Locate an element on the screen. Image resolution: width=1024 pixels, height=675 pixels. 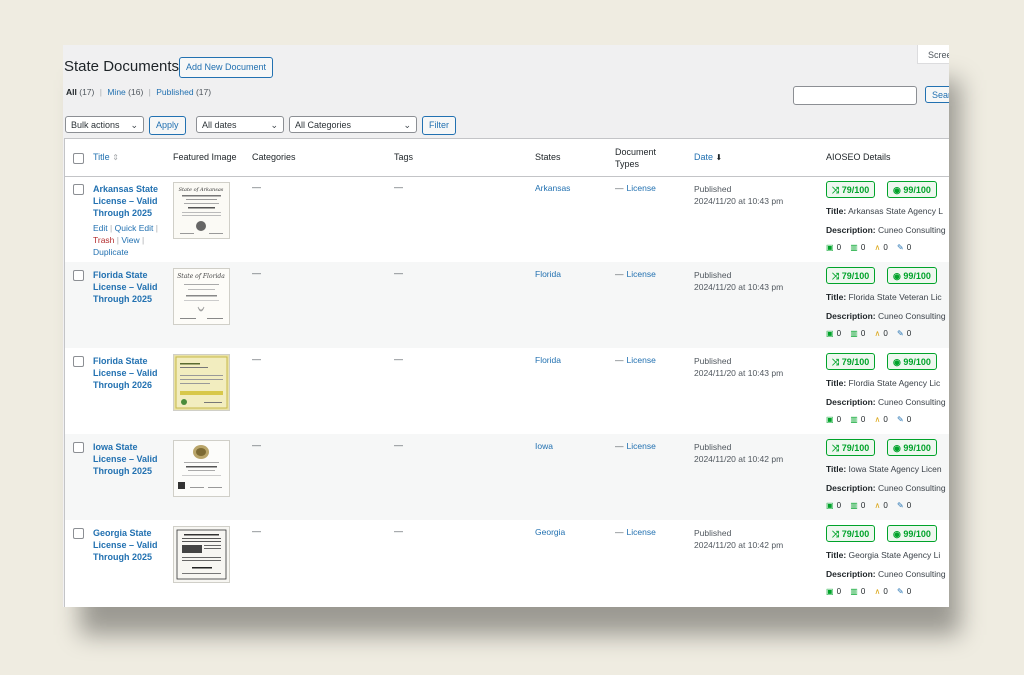
quick-edit-link: Quick Edit is located at coordinates (134, 228).